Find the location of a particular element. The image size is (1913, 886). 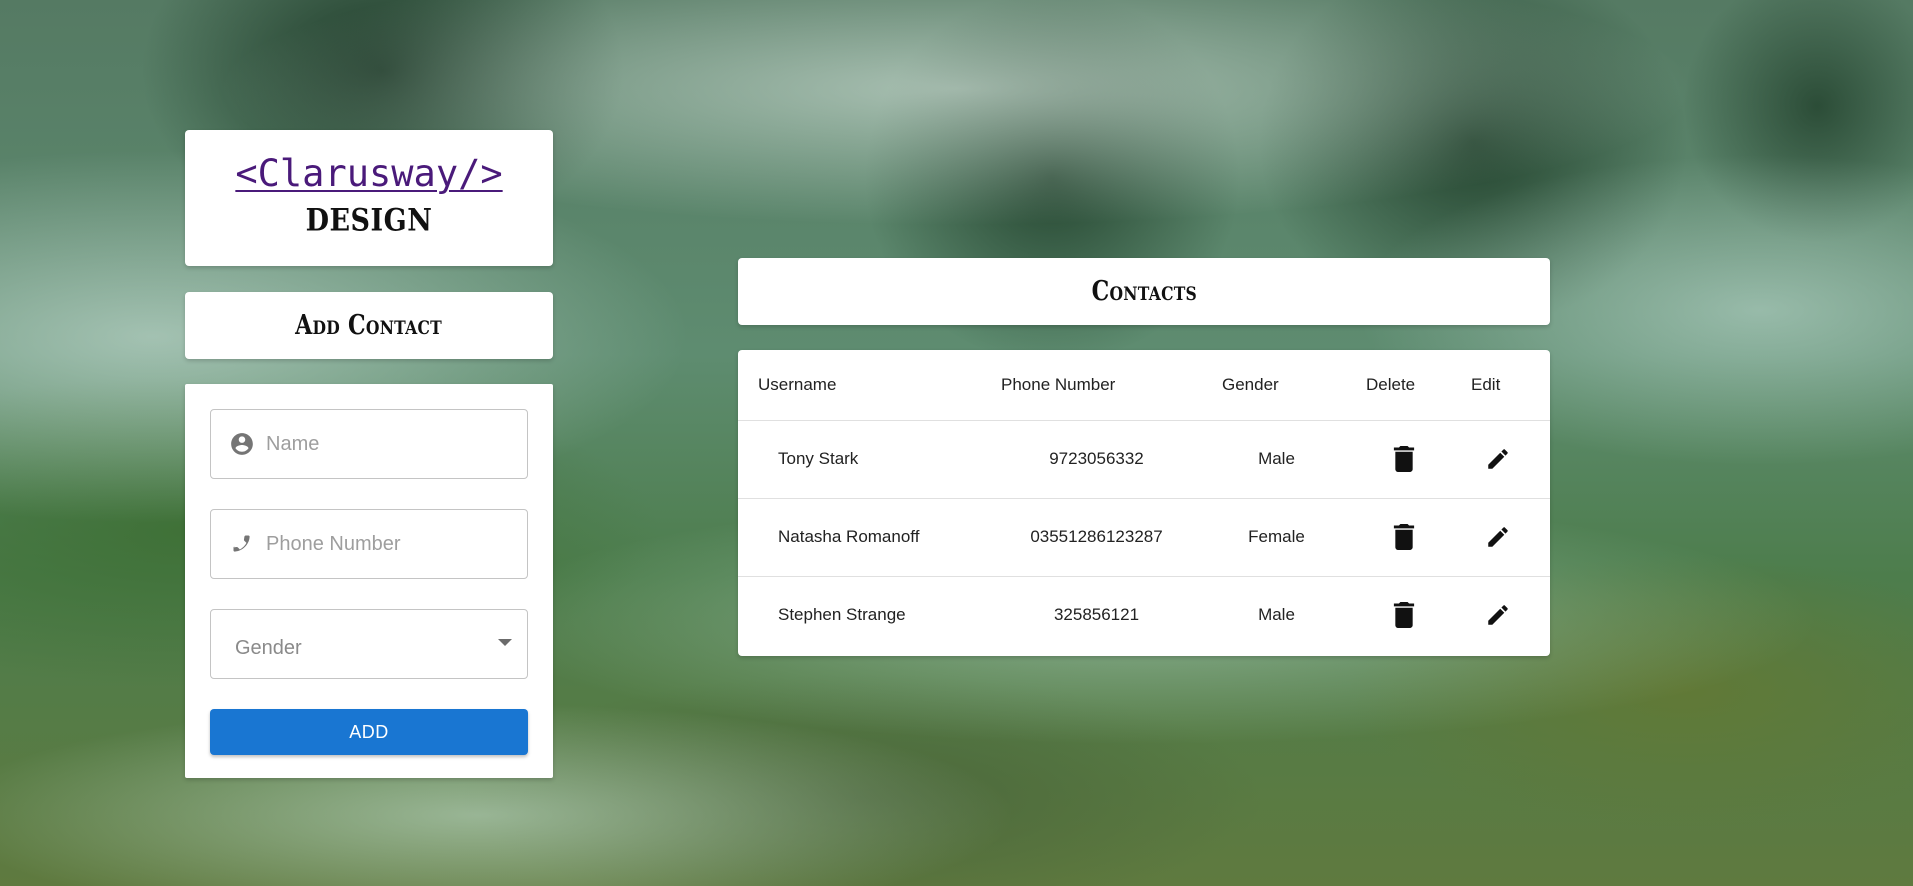

contacts-title: Contacts is located at coordinates (1144, 291).